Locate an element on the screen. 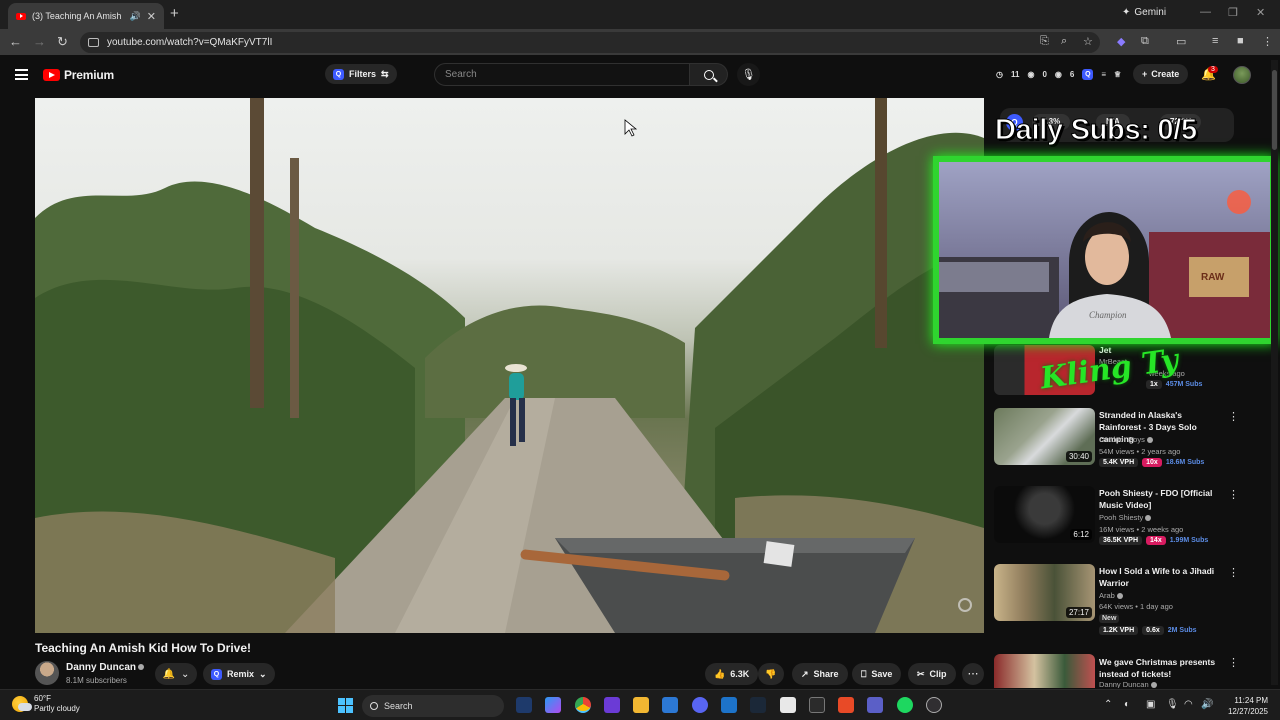 The width and height of the screenshot is (1280, 720). recommendation-channel: Arab is located at coordinates (1111, 595).